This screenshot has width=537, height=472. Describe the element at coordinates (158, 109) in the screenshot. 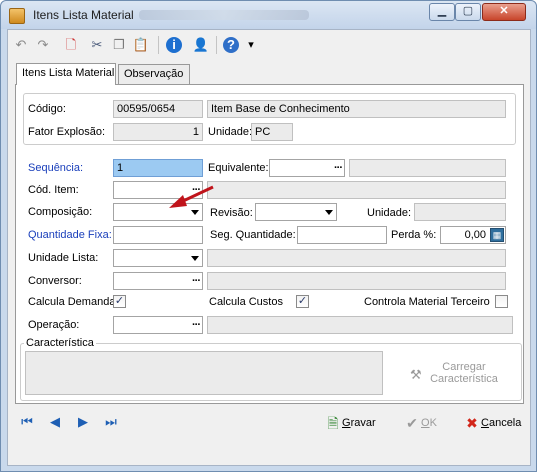

I see `codigo-field: 00595/0654` at that location.